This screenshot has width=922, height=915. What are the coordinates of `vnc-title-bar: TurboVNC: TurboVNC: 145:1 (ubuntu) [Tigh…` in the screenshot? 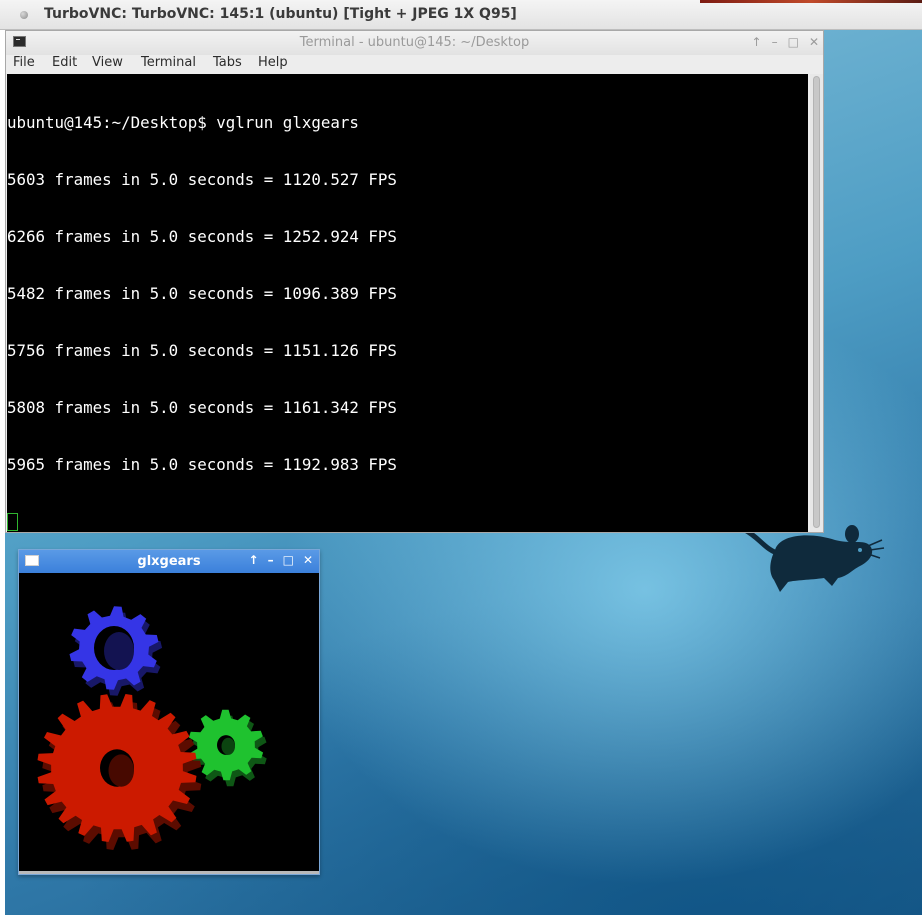 It's located at (461, 15).